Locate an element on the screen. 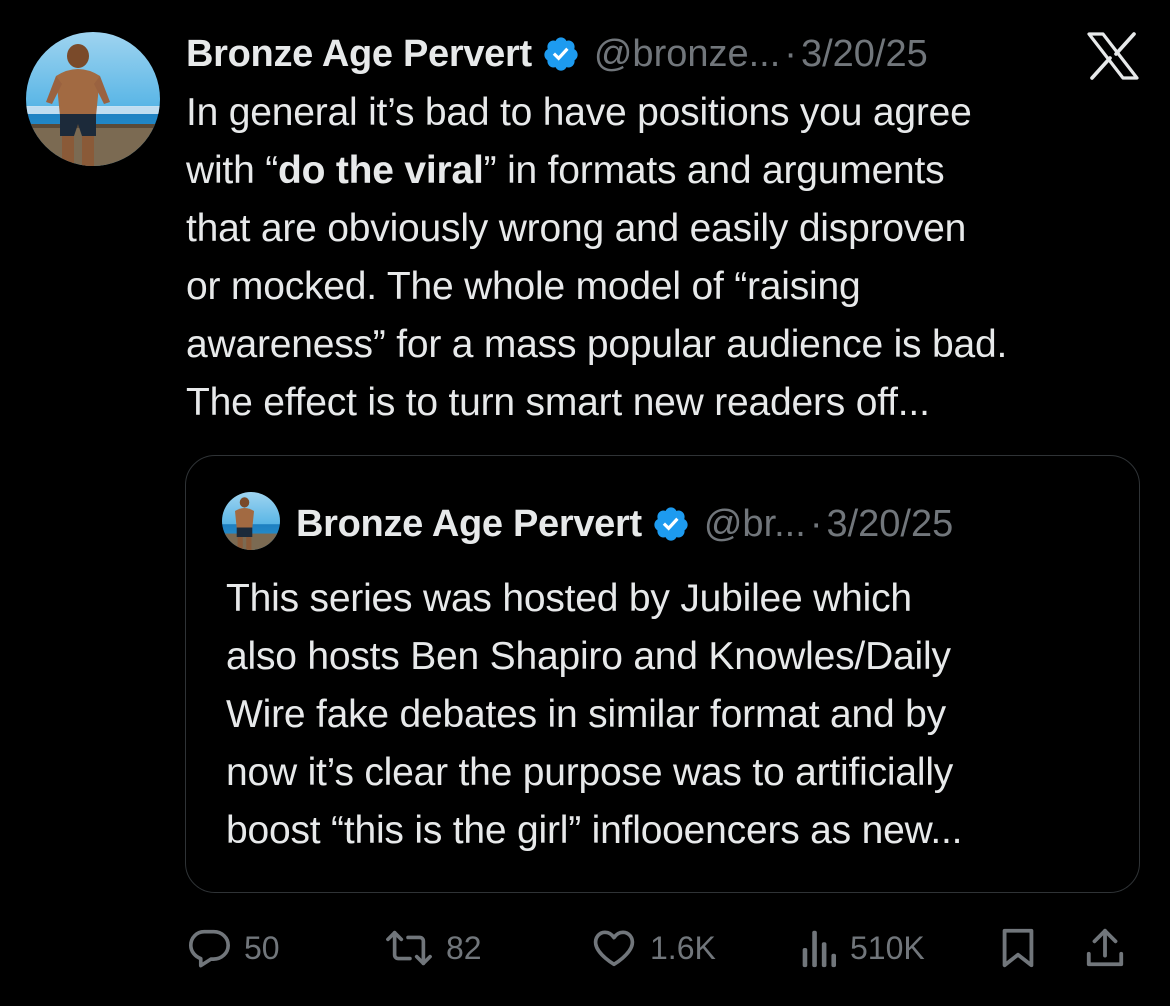 This screenshot has width=1170, height=1006. reply-count: 50 is located at coordinates (262, 947).